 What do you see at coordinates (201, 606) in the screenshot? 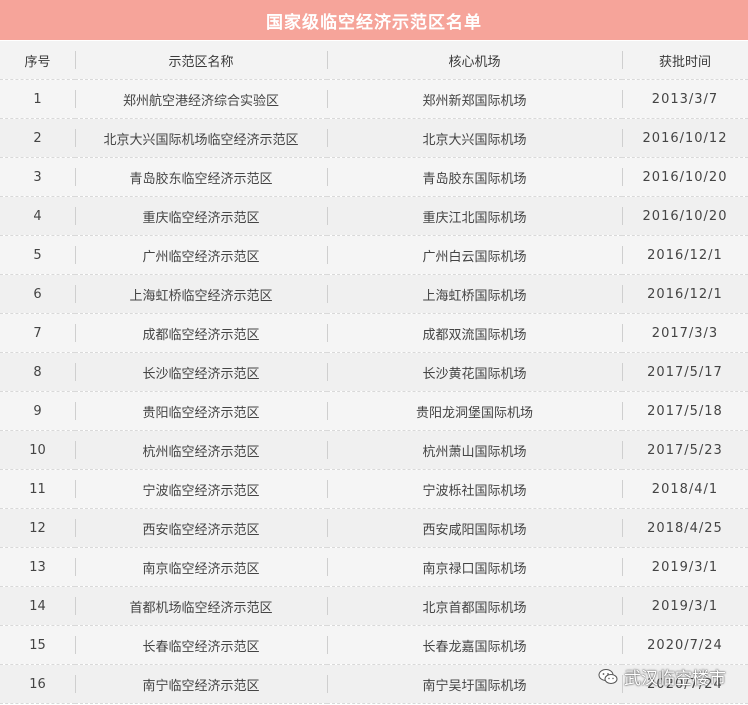
I see `zone-name: 首都机场临空经济示范区` at bounding box center [201, 606].